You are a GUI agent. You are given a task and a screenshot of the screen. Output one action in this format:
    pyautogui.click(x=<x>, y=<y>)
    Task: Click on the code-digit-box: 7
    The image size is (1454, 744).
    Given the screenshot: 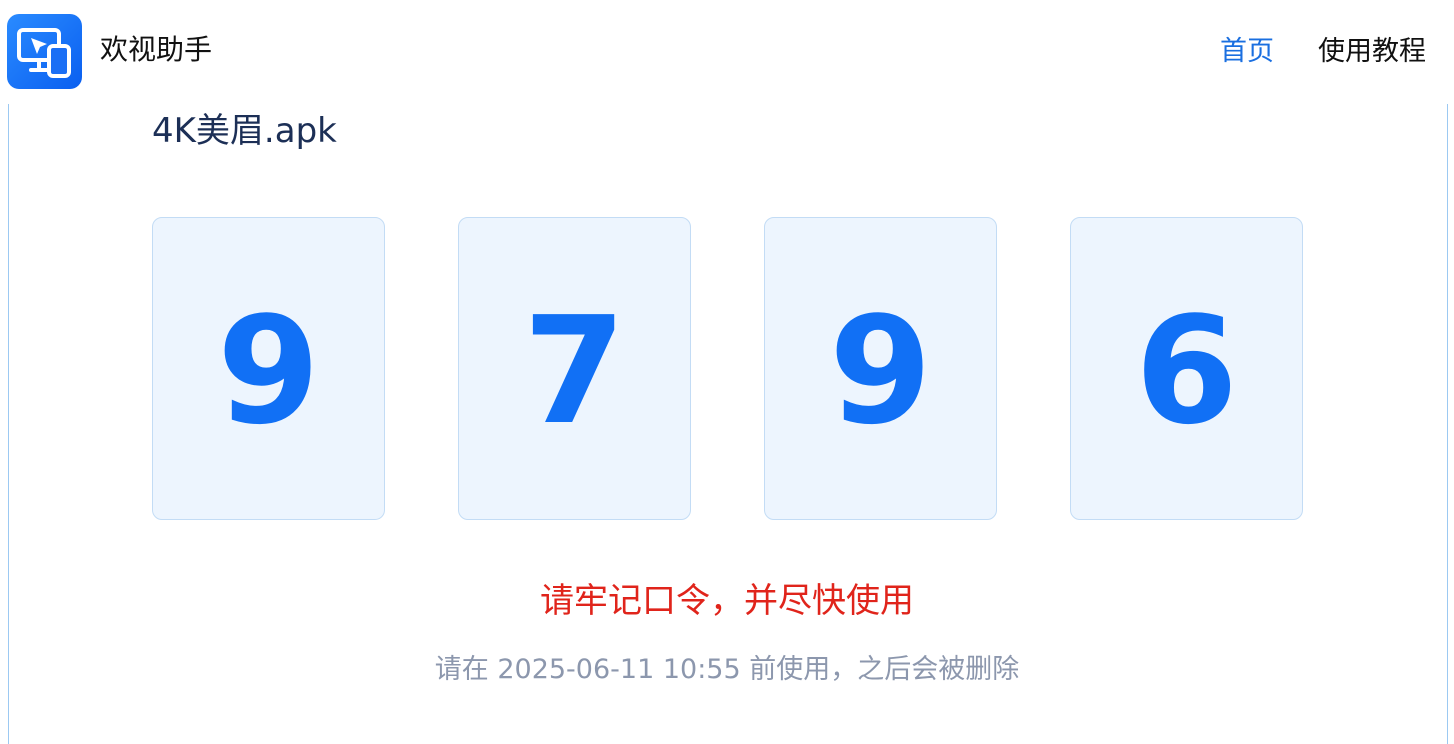 What is the action you would take?
    pyautogui.click(x=574, y=368)
    